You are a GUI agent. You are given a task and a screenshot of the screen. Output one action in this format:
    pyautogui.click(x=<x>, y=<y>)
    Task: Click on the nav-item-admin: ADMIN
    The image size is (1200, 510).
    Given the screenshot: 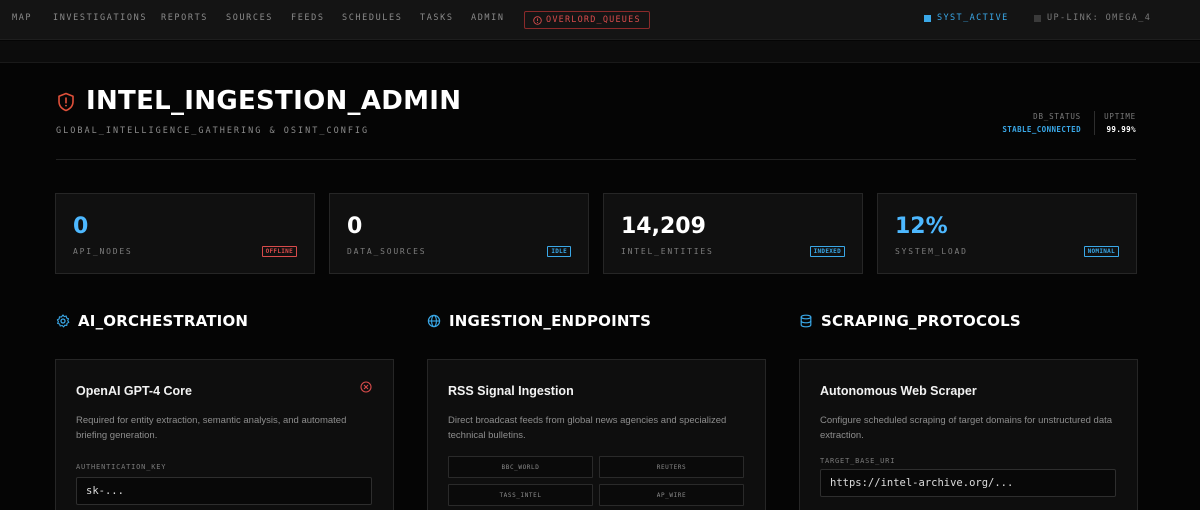 What is the action you would take?
    pyautogui.click(x=488, y=18)
    